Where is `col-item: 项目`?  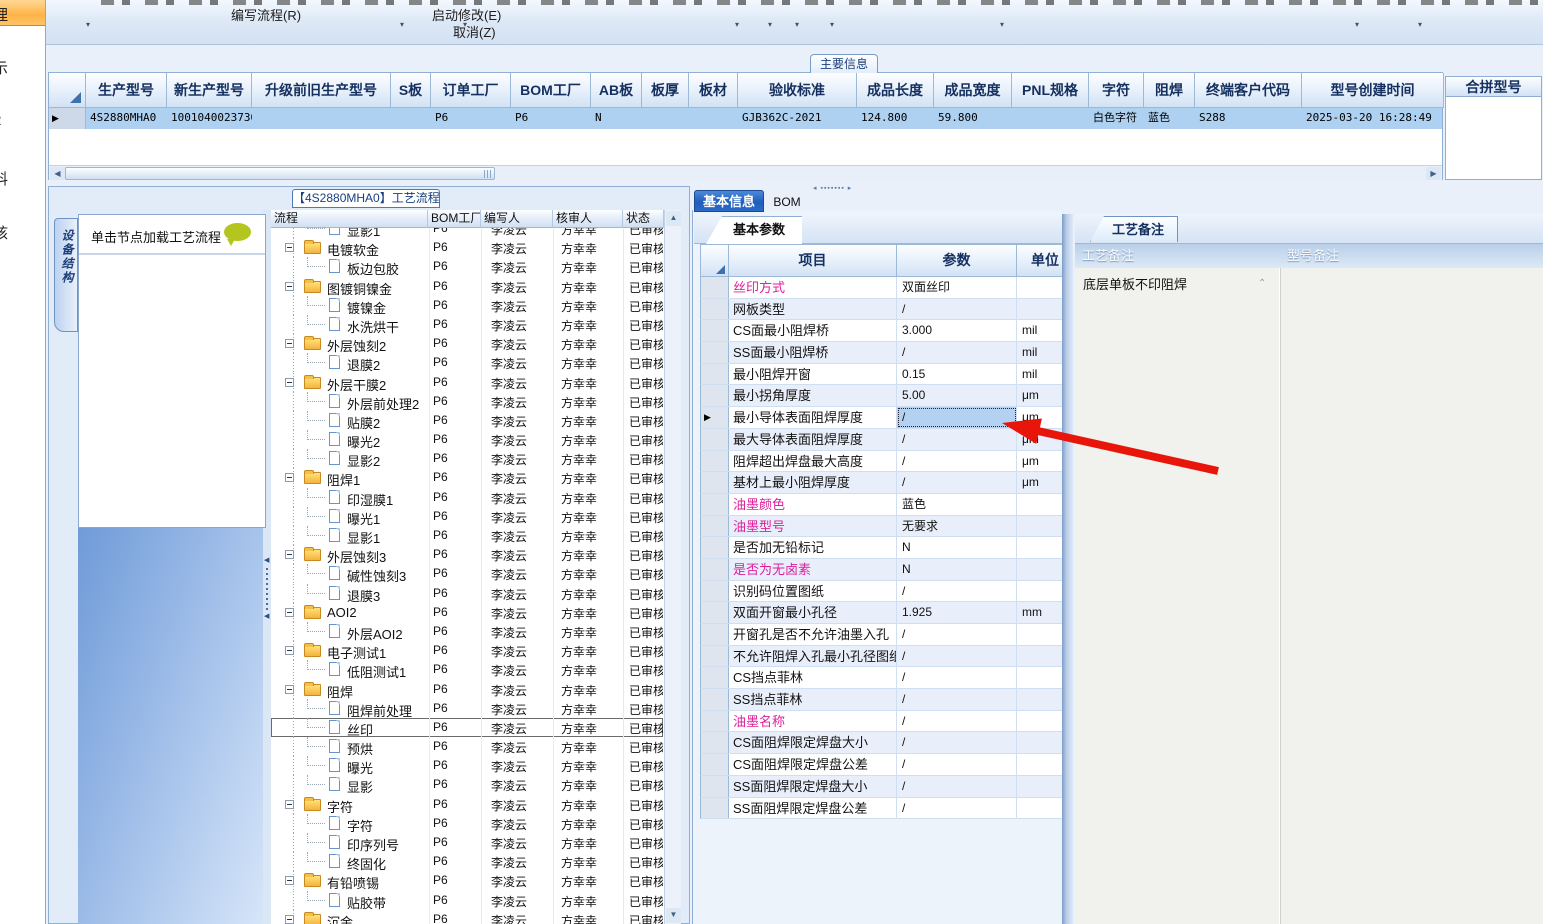
col-item: 项目 is located at coordinates (813, 261).